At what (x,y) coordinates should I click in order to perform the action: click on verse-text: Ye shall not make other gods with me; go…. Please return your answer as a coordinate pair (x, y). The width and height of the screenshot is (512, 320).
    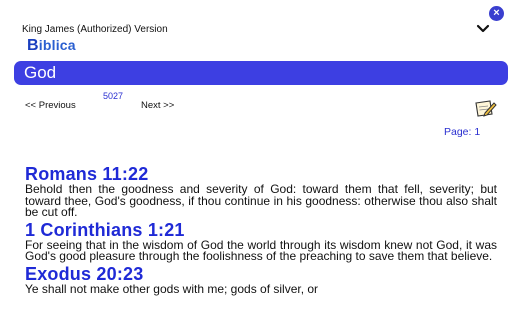
    Looking at the image, I should click on (172, 288).